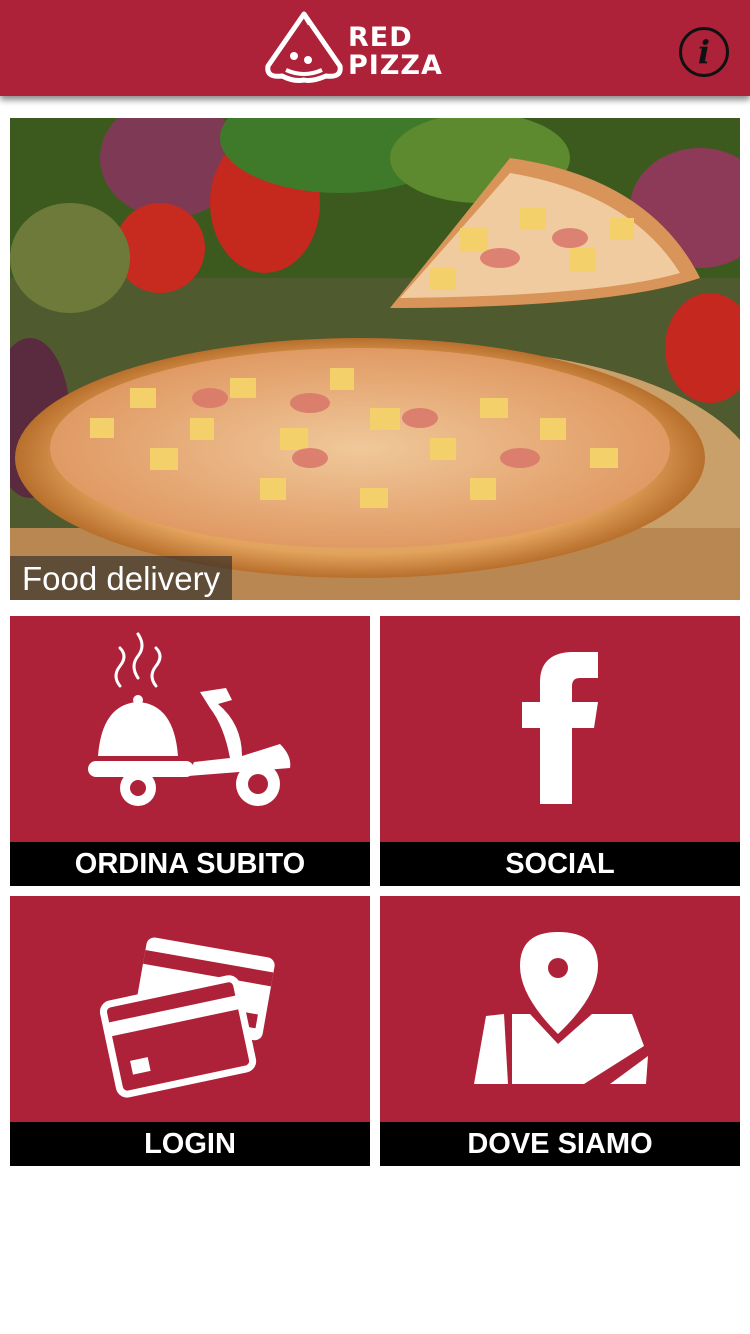  I want to click on info-icon-glyph: i, so click(704, 52).